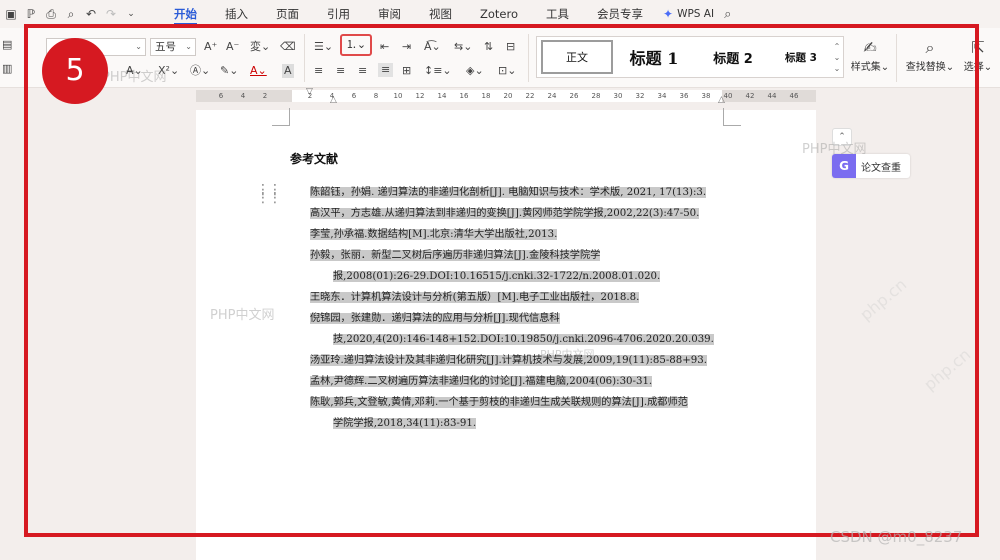 This screenshot has height=560, width=1000. Describe the element at coordinates (11, 14) in the screenshot. I see `save-icon: ▣` at that location.